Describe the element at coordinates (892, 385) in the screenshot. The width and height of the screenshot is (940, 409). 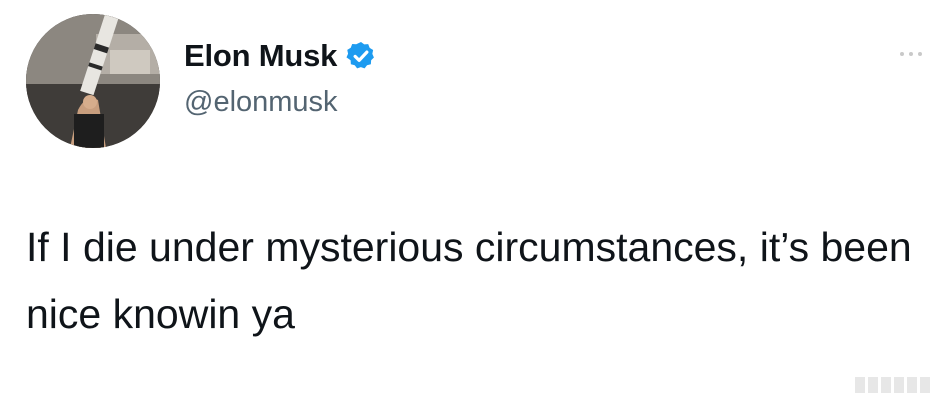
I see `watermark` at that location.